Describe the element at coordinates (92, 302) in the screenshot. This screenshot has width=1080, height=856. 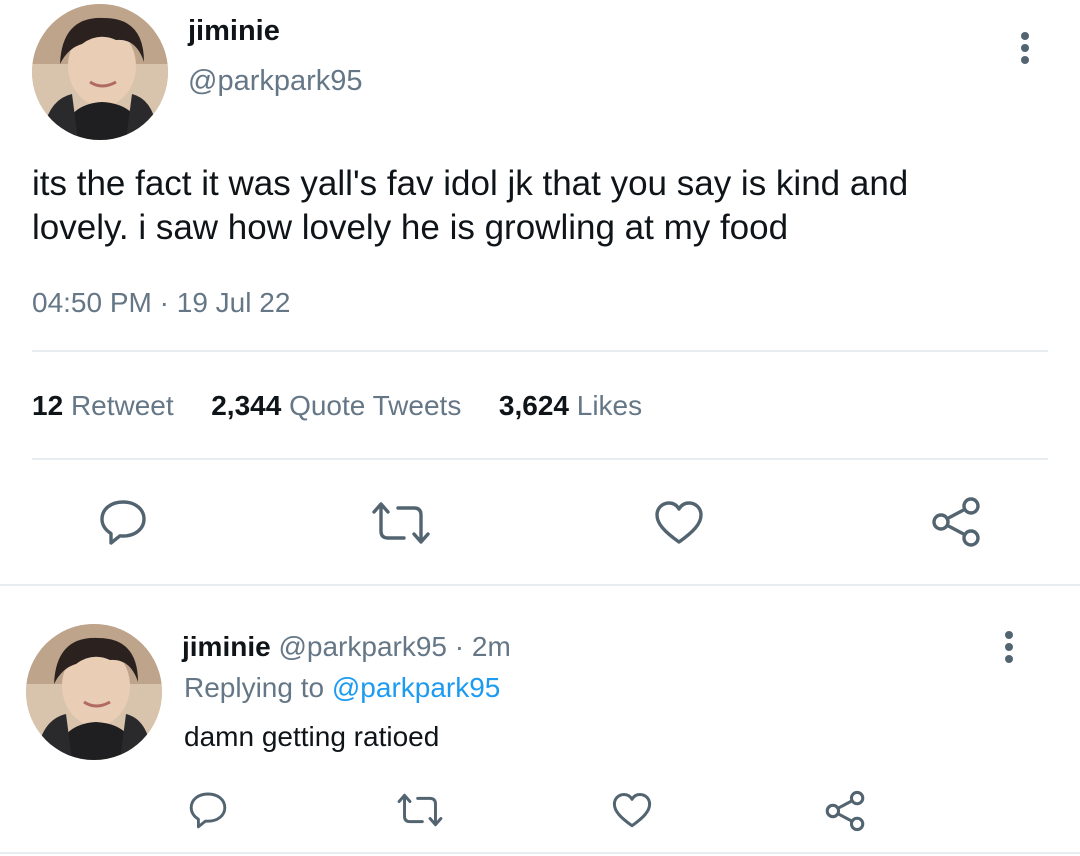
I see `tweet-time: 04:50 PM` at that location.